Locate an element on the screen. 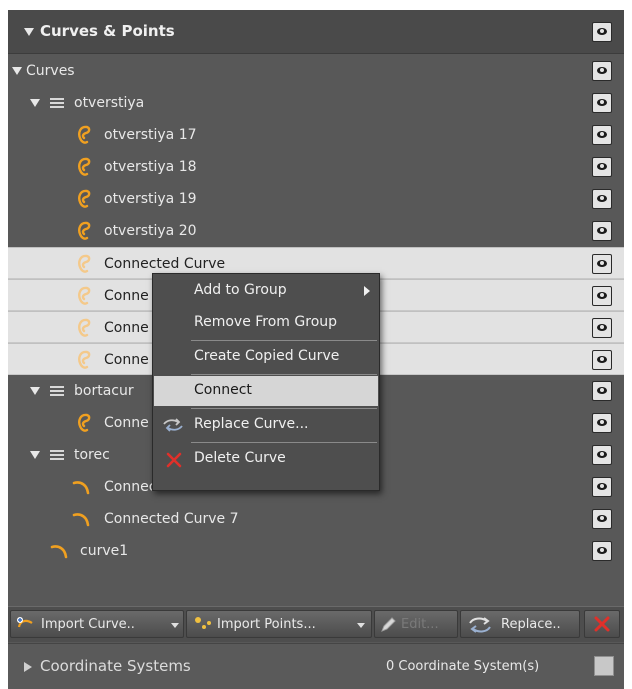 This screenshot has width=632, height=689. import-curve-button: Import Curve.. is located at coordinates (97, 624).